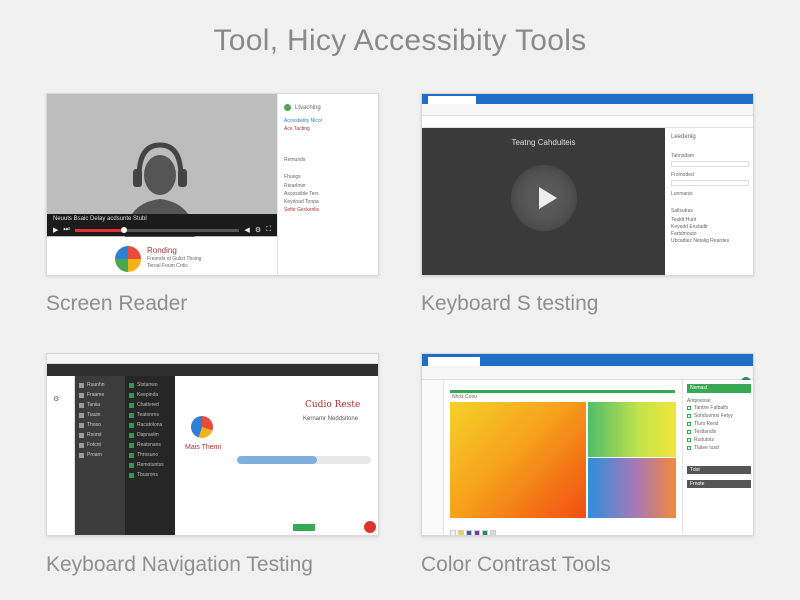 The height and width of the screenshot is (600, 800). Describe the element at coordinates (473, 532) in the screenshot. I see `color-palette` at that location.